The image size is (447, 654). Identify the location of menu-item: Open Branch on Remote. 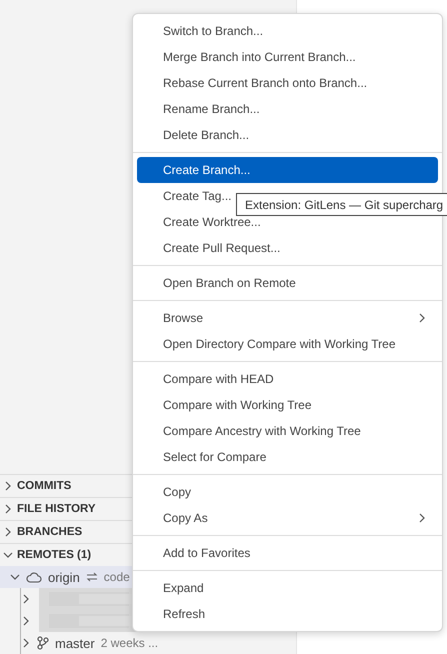
(287, 283).